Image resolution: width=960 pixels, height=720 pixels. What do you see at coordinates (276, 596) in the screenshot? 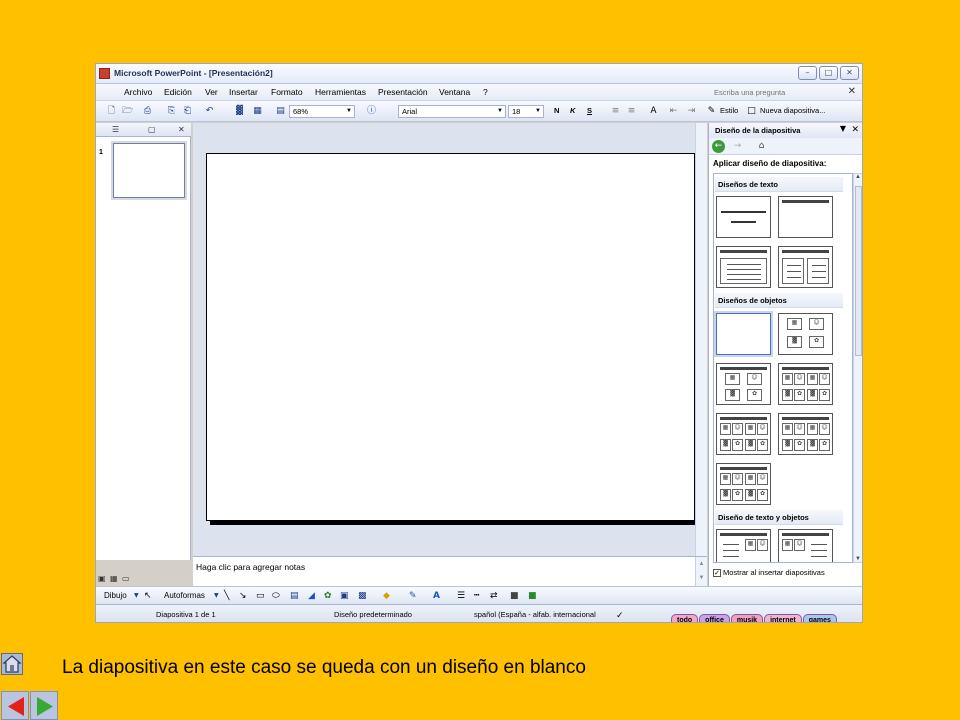
I see `oval-icon: ⬭` at bounding box center [276, 596].